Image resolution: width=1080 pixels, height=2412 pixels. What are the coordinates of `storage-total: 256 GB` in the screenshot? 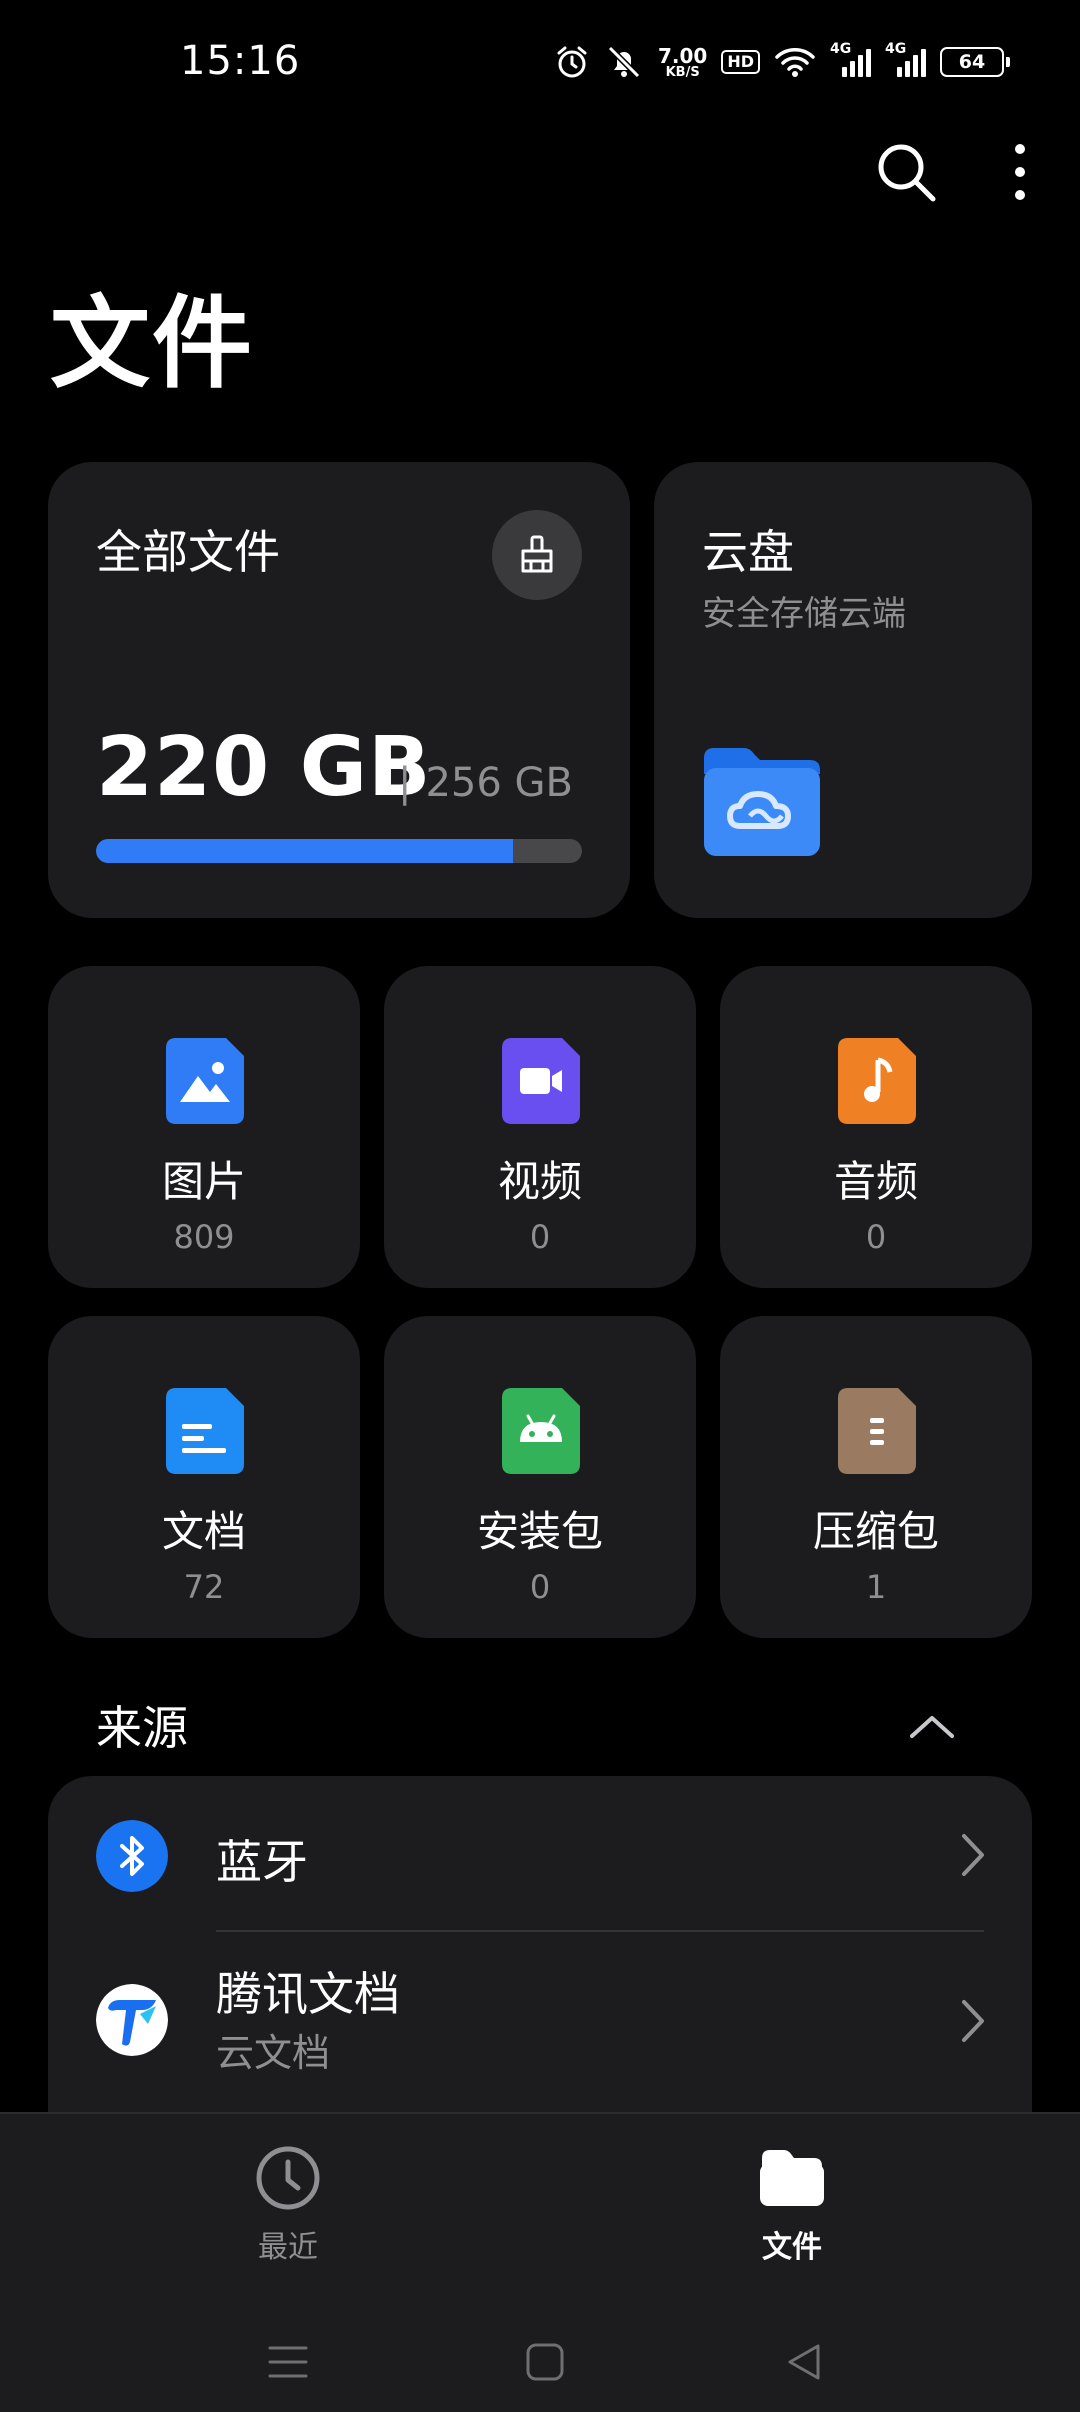 It's located at (499, 783).